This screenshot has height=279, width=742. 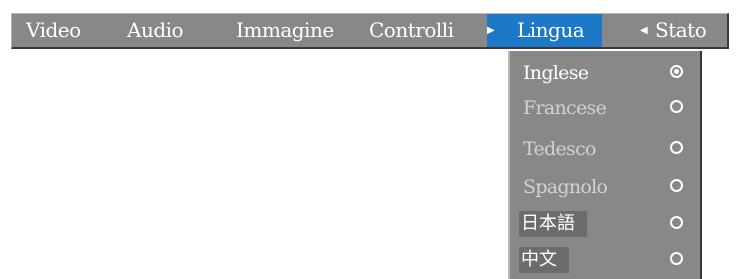 I want to click on triangle-left-icon: ◀, so click(x=644, y=30).